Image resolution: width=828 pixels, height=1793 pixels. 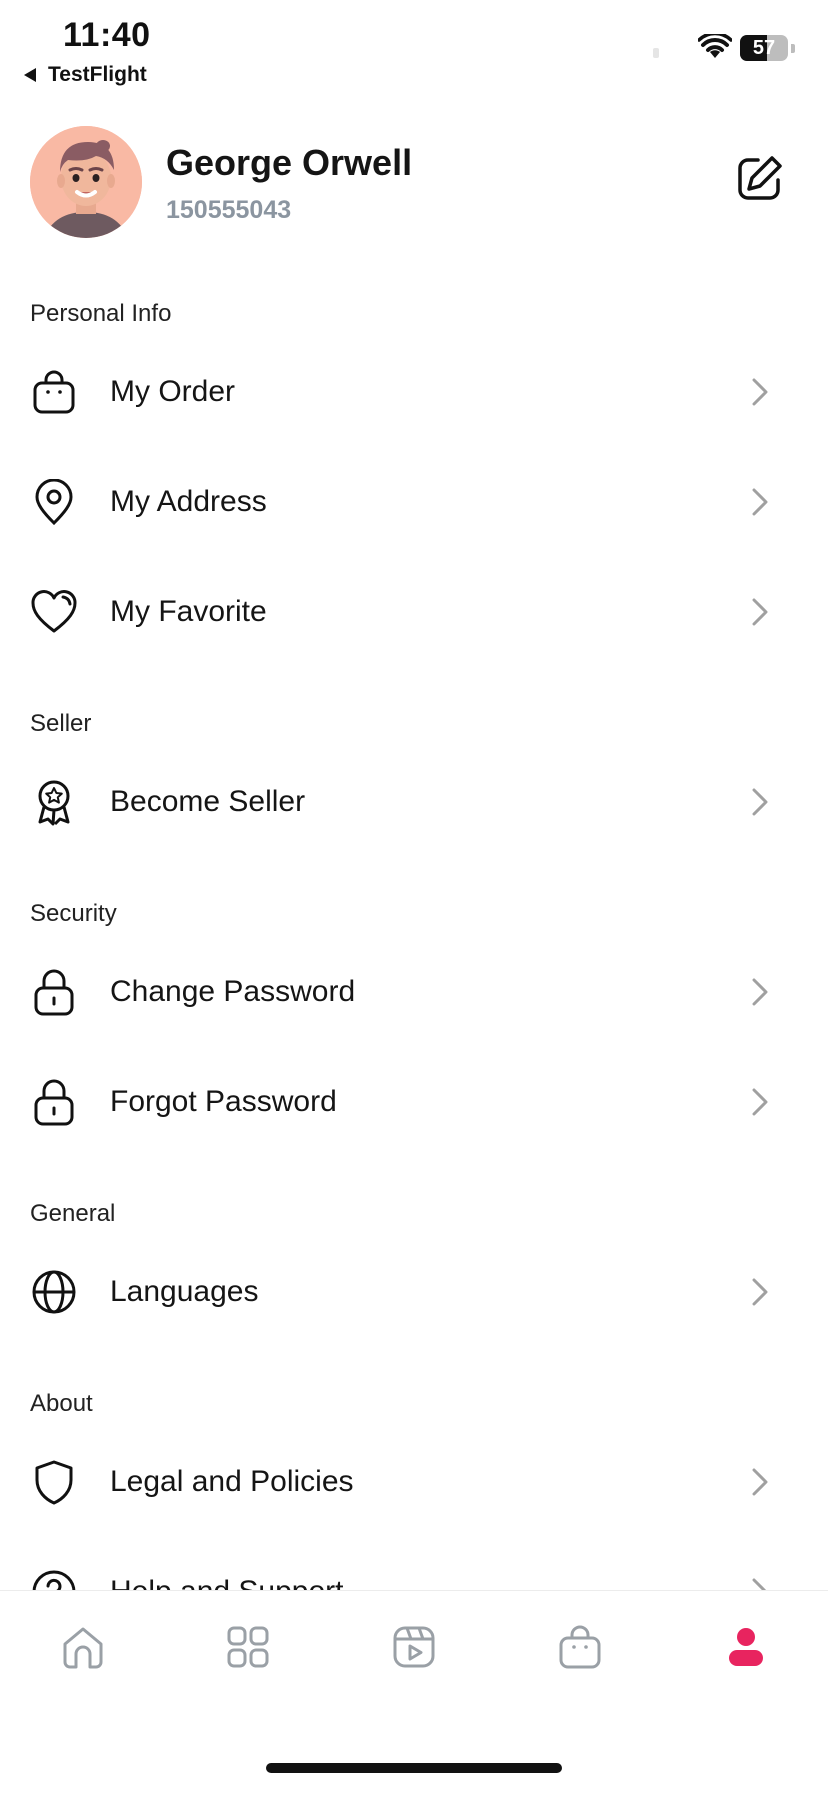 I want to click on menu-item-legal-and-policies: Legal and Policies, so click(x=414, y=1482).